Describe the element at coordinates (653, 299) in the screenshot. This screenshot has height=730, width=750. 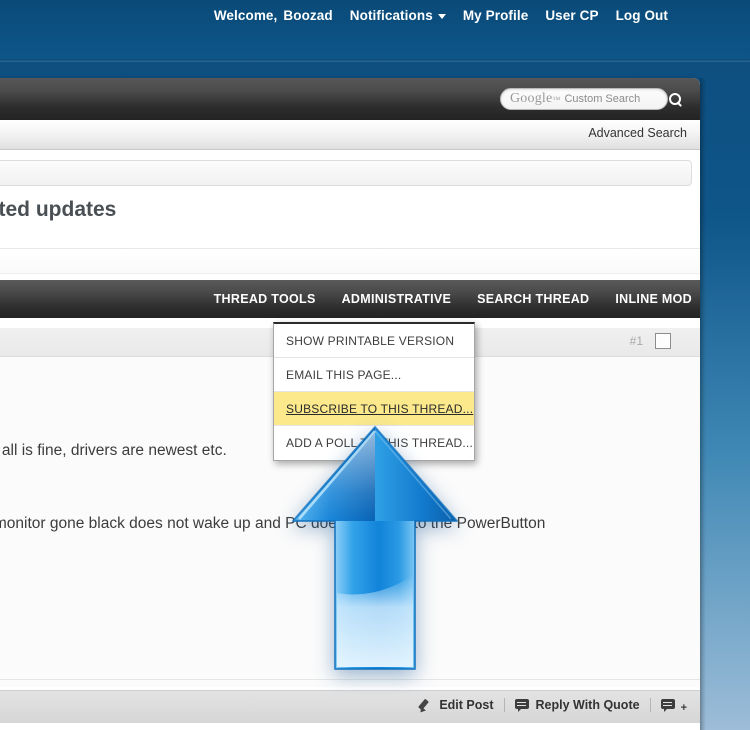
I see `tab-inline-mod: INLINE MOD` at that location.